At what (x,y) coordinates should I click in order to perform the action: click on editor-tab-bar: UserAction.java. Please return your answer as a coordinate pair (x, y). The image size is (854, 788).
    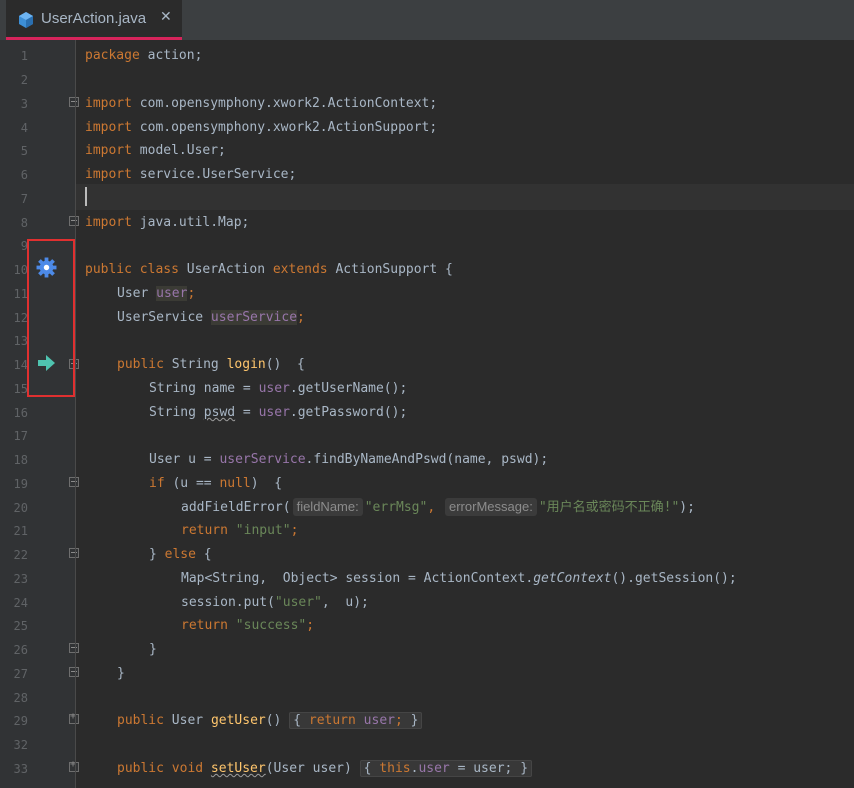
    Looking at the image, I should click on (427, 20).